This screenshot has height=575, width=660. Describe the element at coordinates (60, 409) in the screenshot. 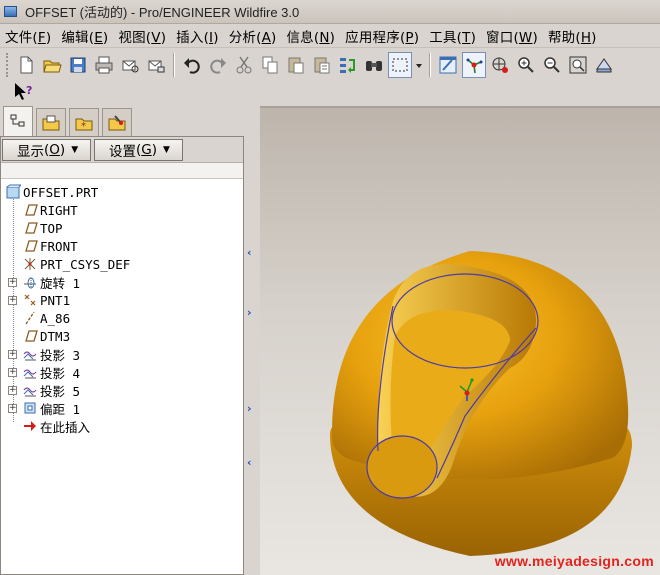

I see `tree-item-label: 偏距 1` at that location.